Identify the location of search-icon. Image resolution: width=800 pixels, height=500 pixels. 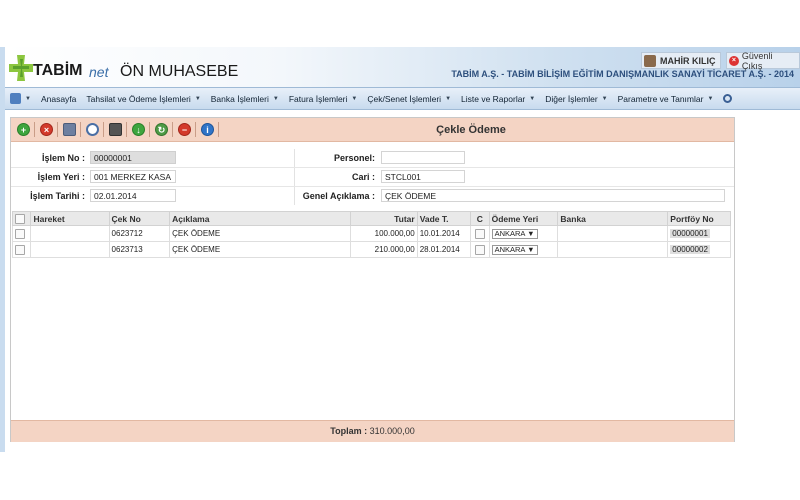
(92, 129).